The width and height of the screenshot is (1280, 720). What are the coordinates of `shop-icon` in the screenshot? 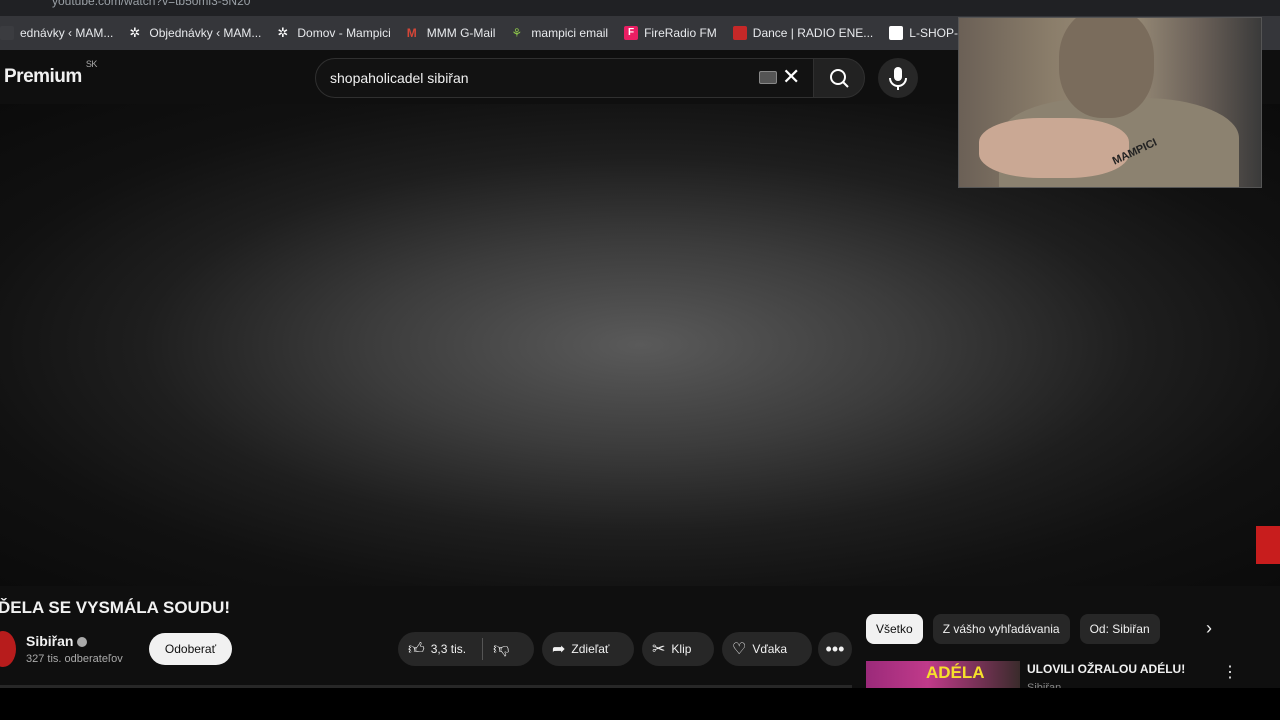 It's located at (896, 33).